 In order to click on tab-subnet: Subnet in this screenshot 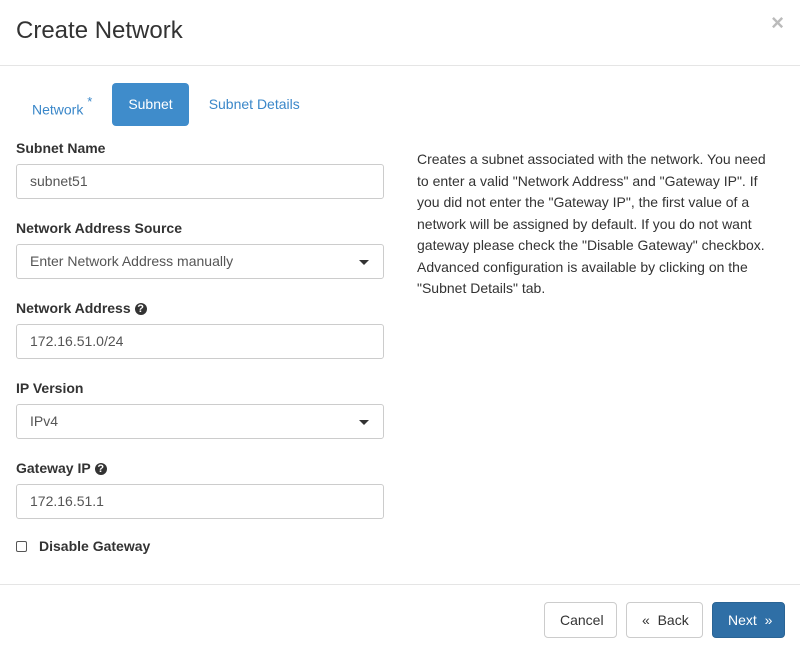, I will do `click(150, 104)`.